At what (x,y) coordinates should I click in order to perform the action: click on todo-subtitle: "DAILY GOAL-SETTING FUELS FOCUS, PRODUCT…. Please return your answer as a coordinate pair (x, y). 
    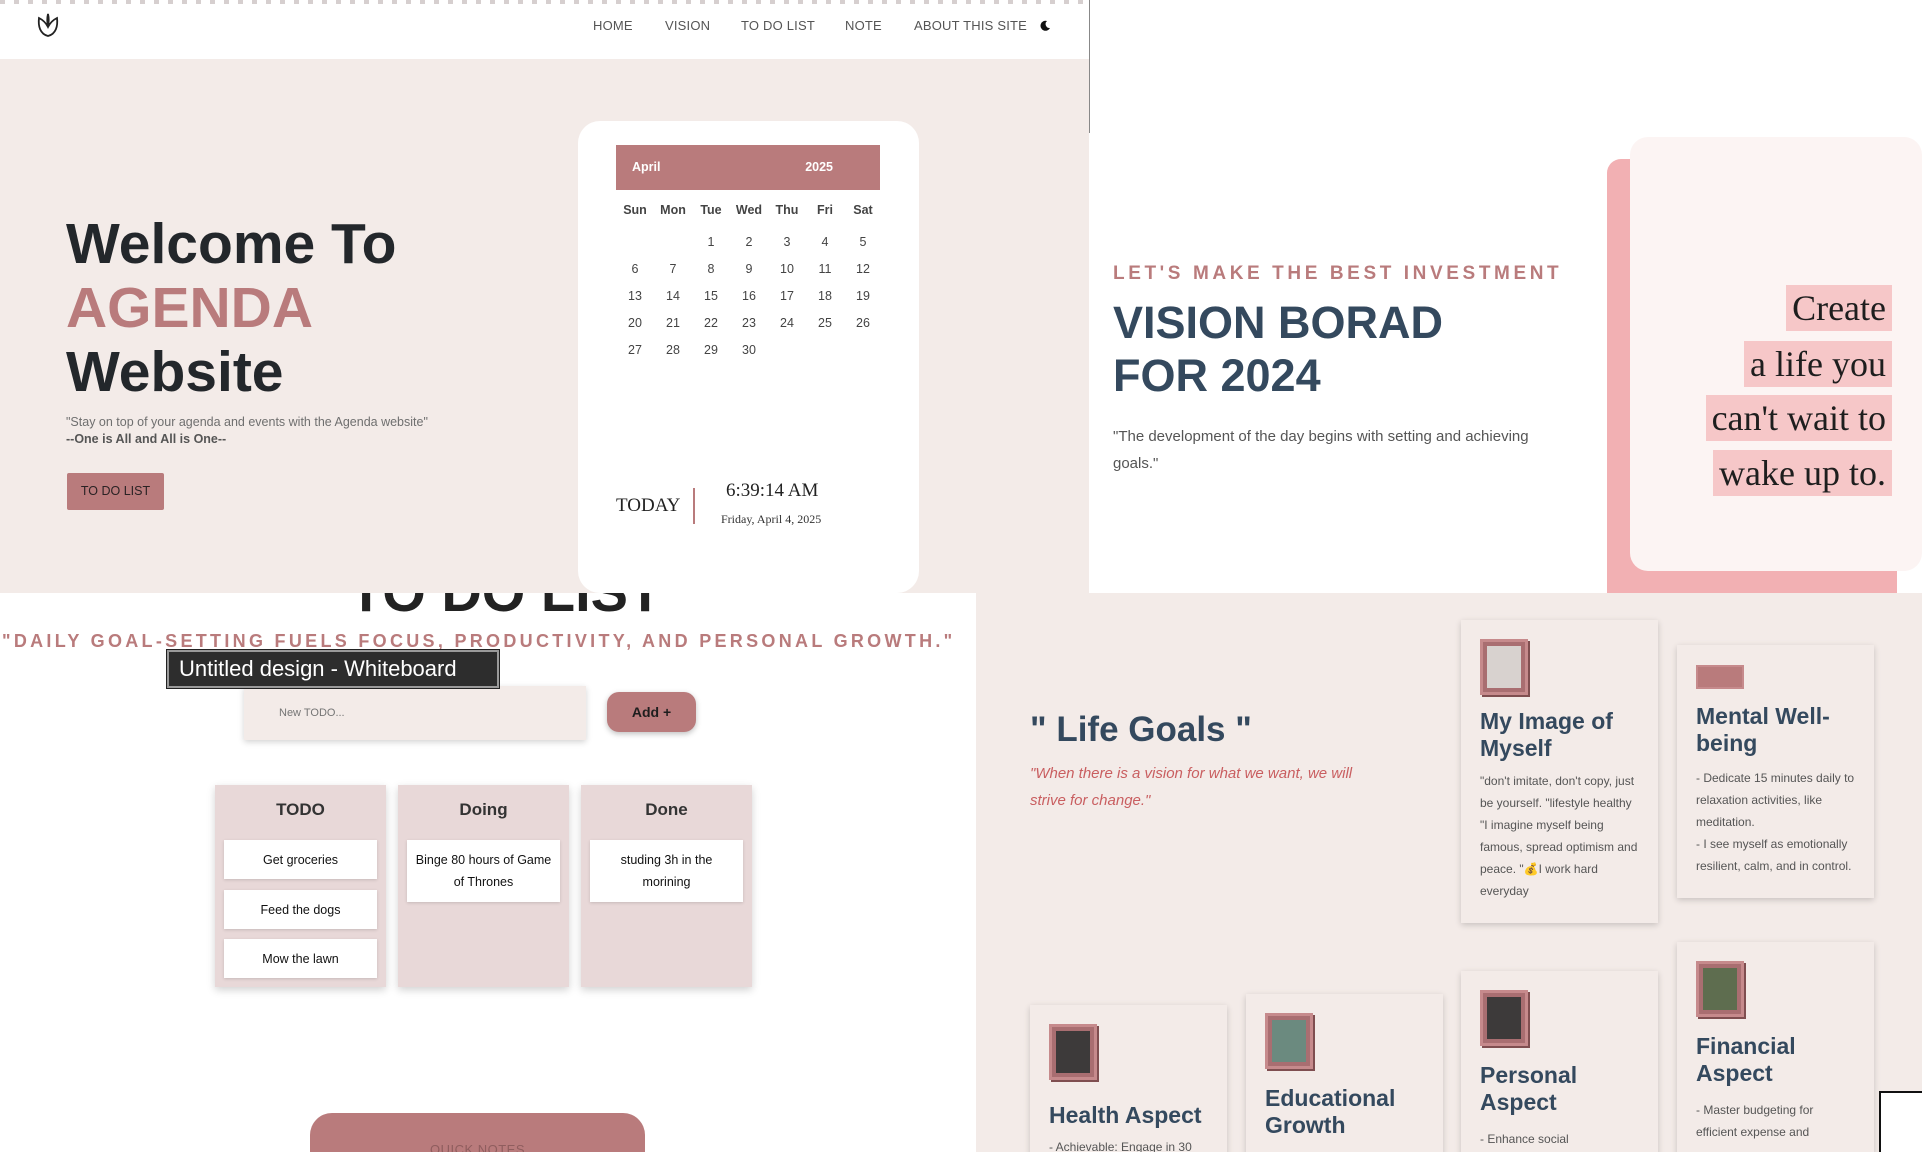
    Looking at the image, I should click on (479, 641).